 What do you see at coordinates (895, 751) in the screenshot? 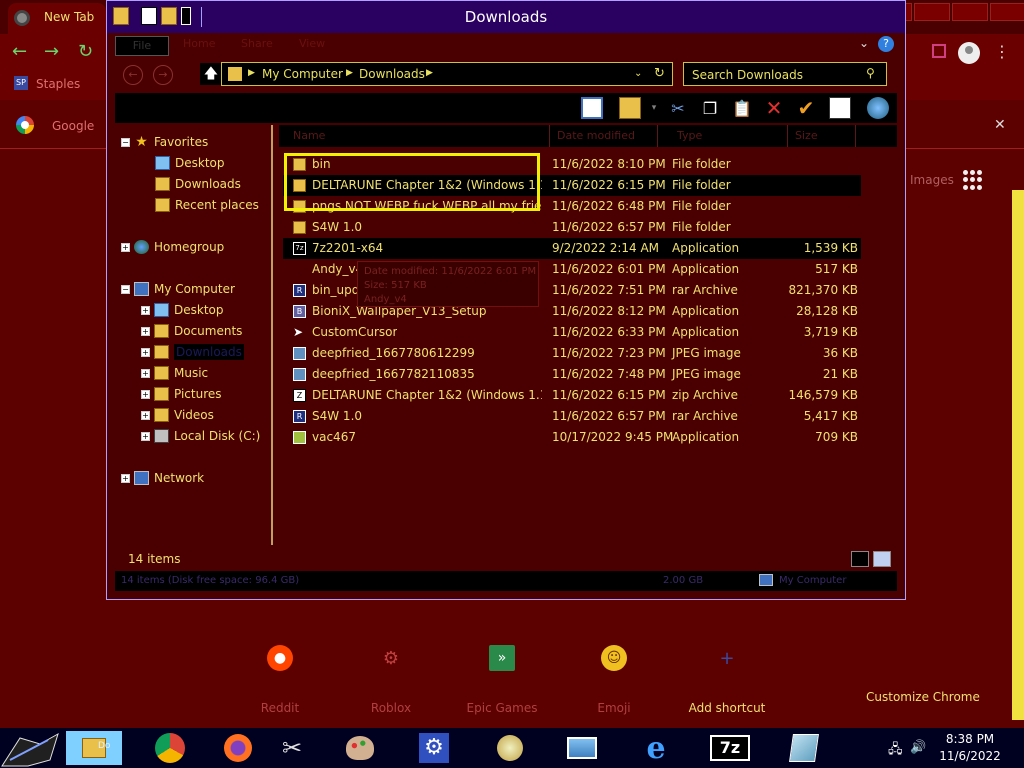
I see `network-tray-icon: 🖧` at bounding box center [895, 751].